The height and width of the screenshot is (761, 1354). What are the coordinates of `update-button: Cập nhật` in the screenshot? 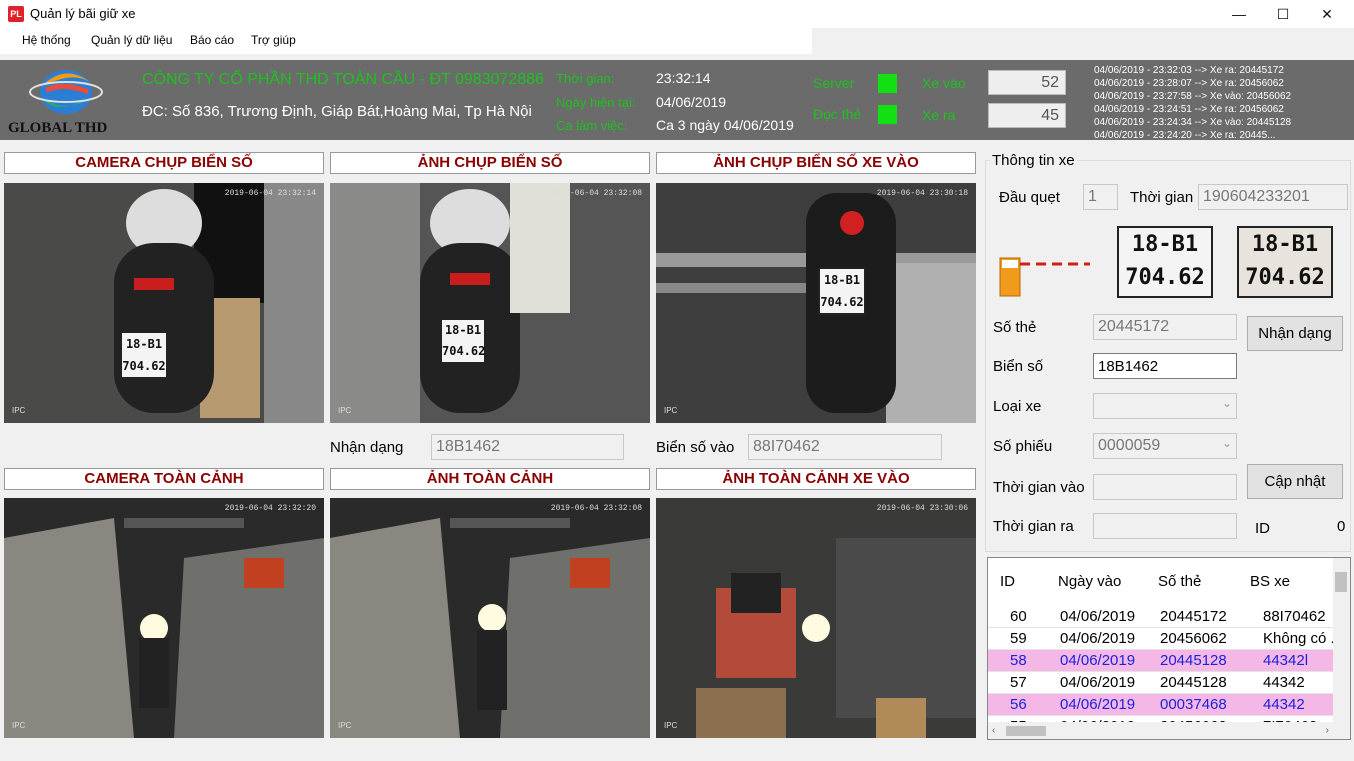 It's located at (1295, 481).